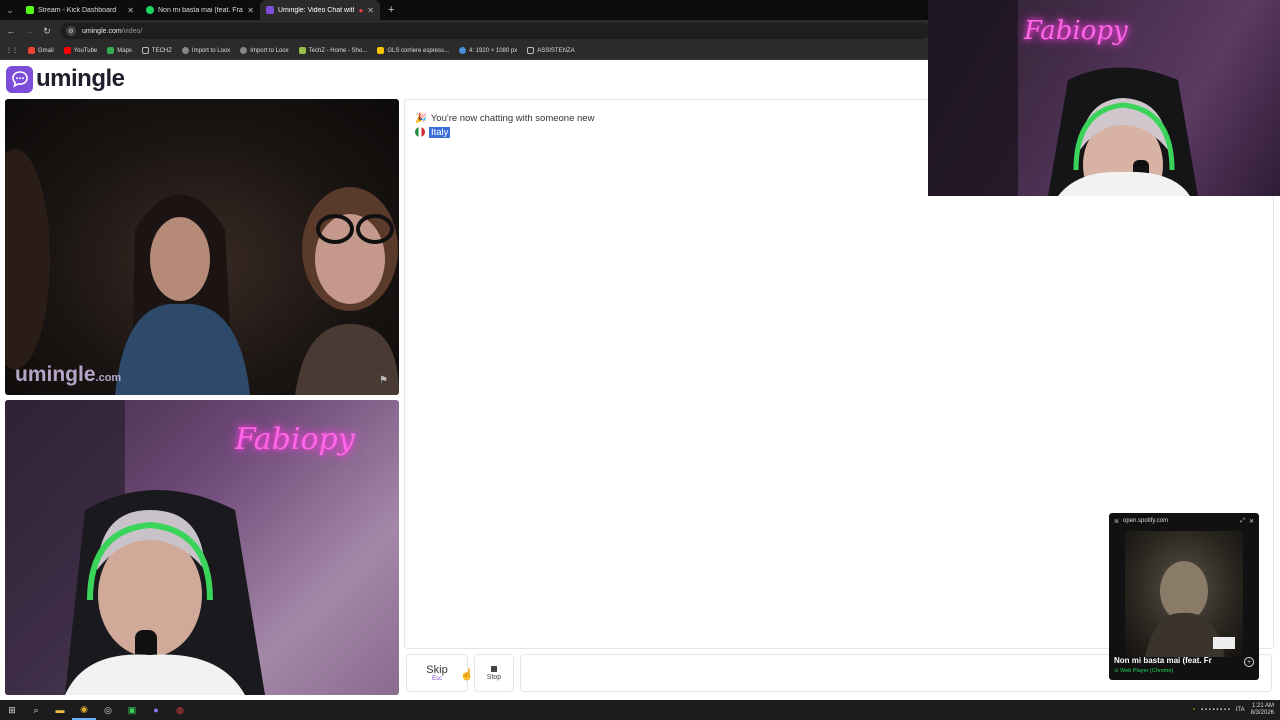 This screenshot has width=1280, height=720. What do you see at coordinates (30, 10) in the screenshot?
I see `kick-favicon-icon` at bounding box center [30, 10].